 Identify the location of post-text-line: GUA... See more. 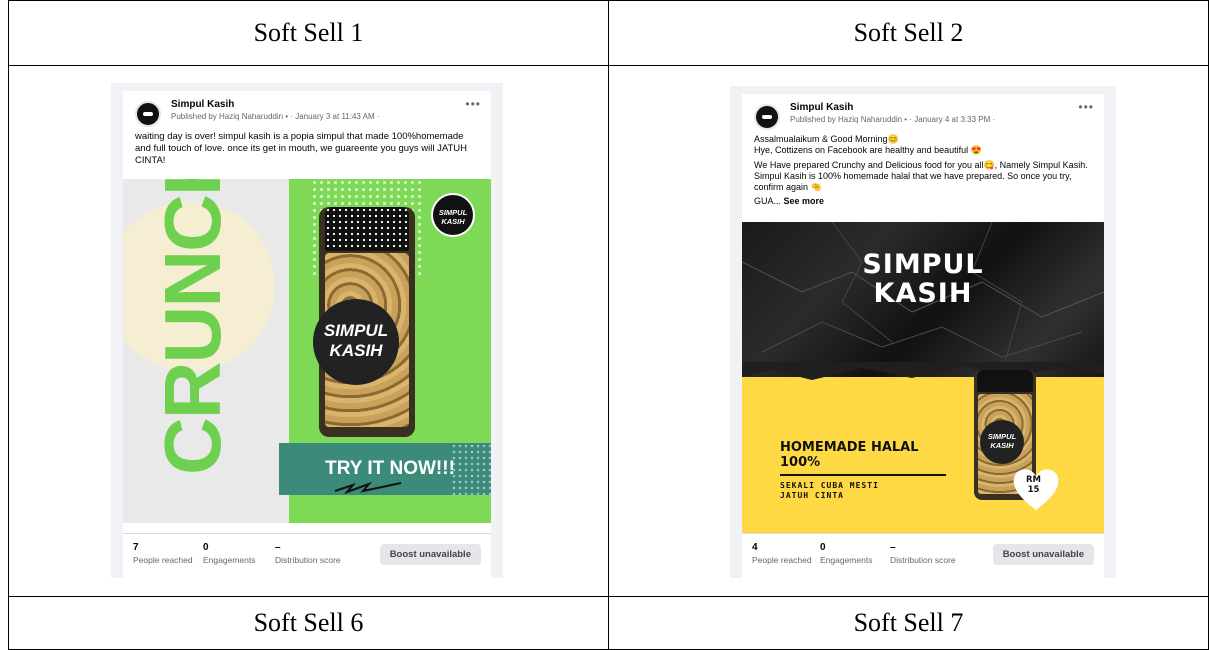
(789, 201).